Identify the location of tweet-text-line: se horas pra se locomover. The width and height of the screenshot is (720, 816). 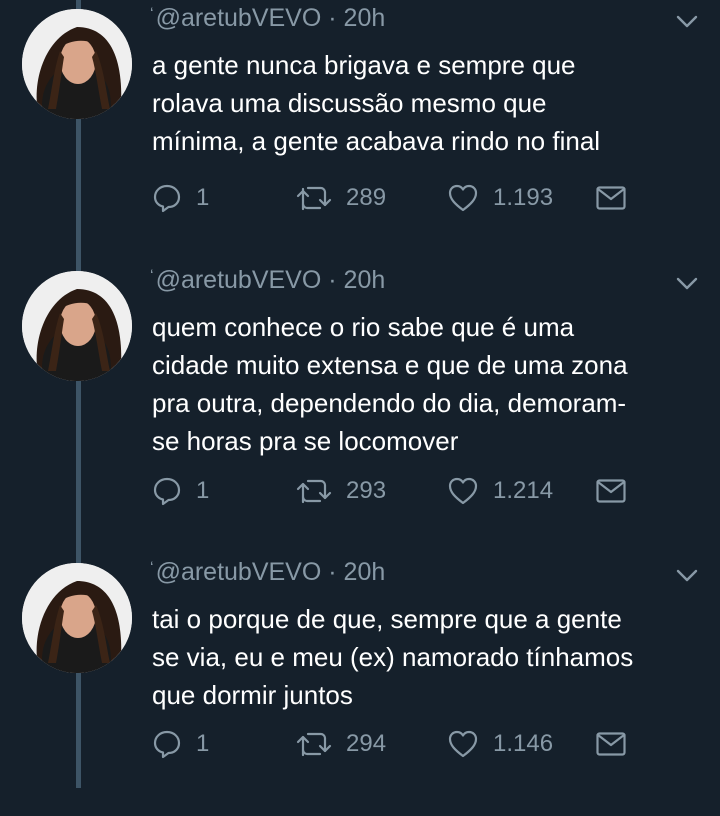
(305, 441).